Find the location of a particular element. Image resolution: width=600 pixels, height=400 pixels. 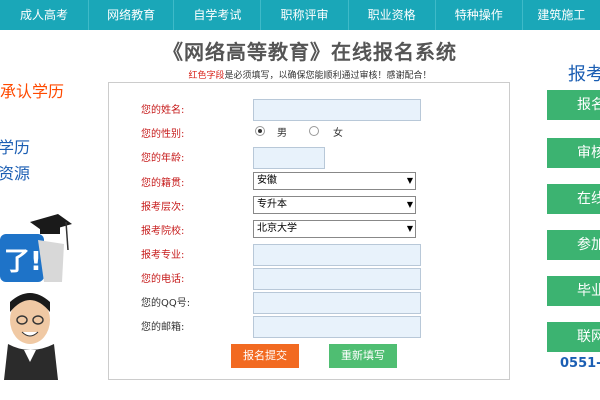

origin-label: 您的籍贯: is located at coordinates (163, 183).